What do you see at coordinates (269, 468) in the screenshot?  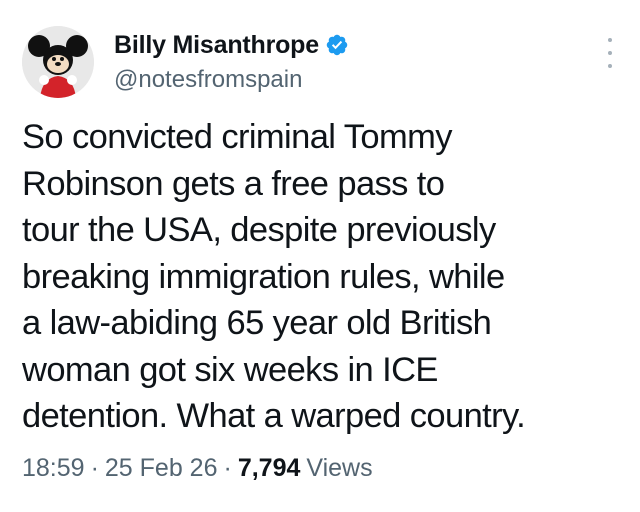 I see `views-count: 7,794` at bounding box center [269, 468].